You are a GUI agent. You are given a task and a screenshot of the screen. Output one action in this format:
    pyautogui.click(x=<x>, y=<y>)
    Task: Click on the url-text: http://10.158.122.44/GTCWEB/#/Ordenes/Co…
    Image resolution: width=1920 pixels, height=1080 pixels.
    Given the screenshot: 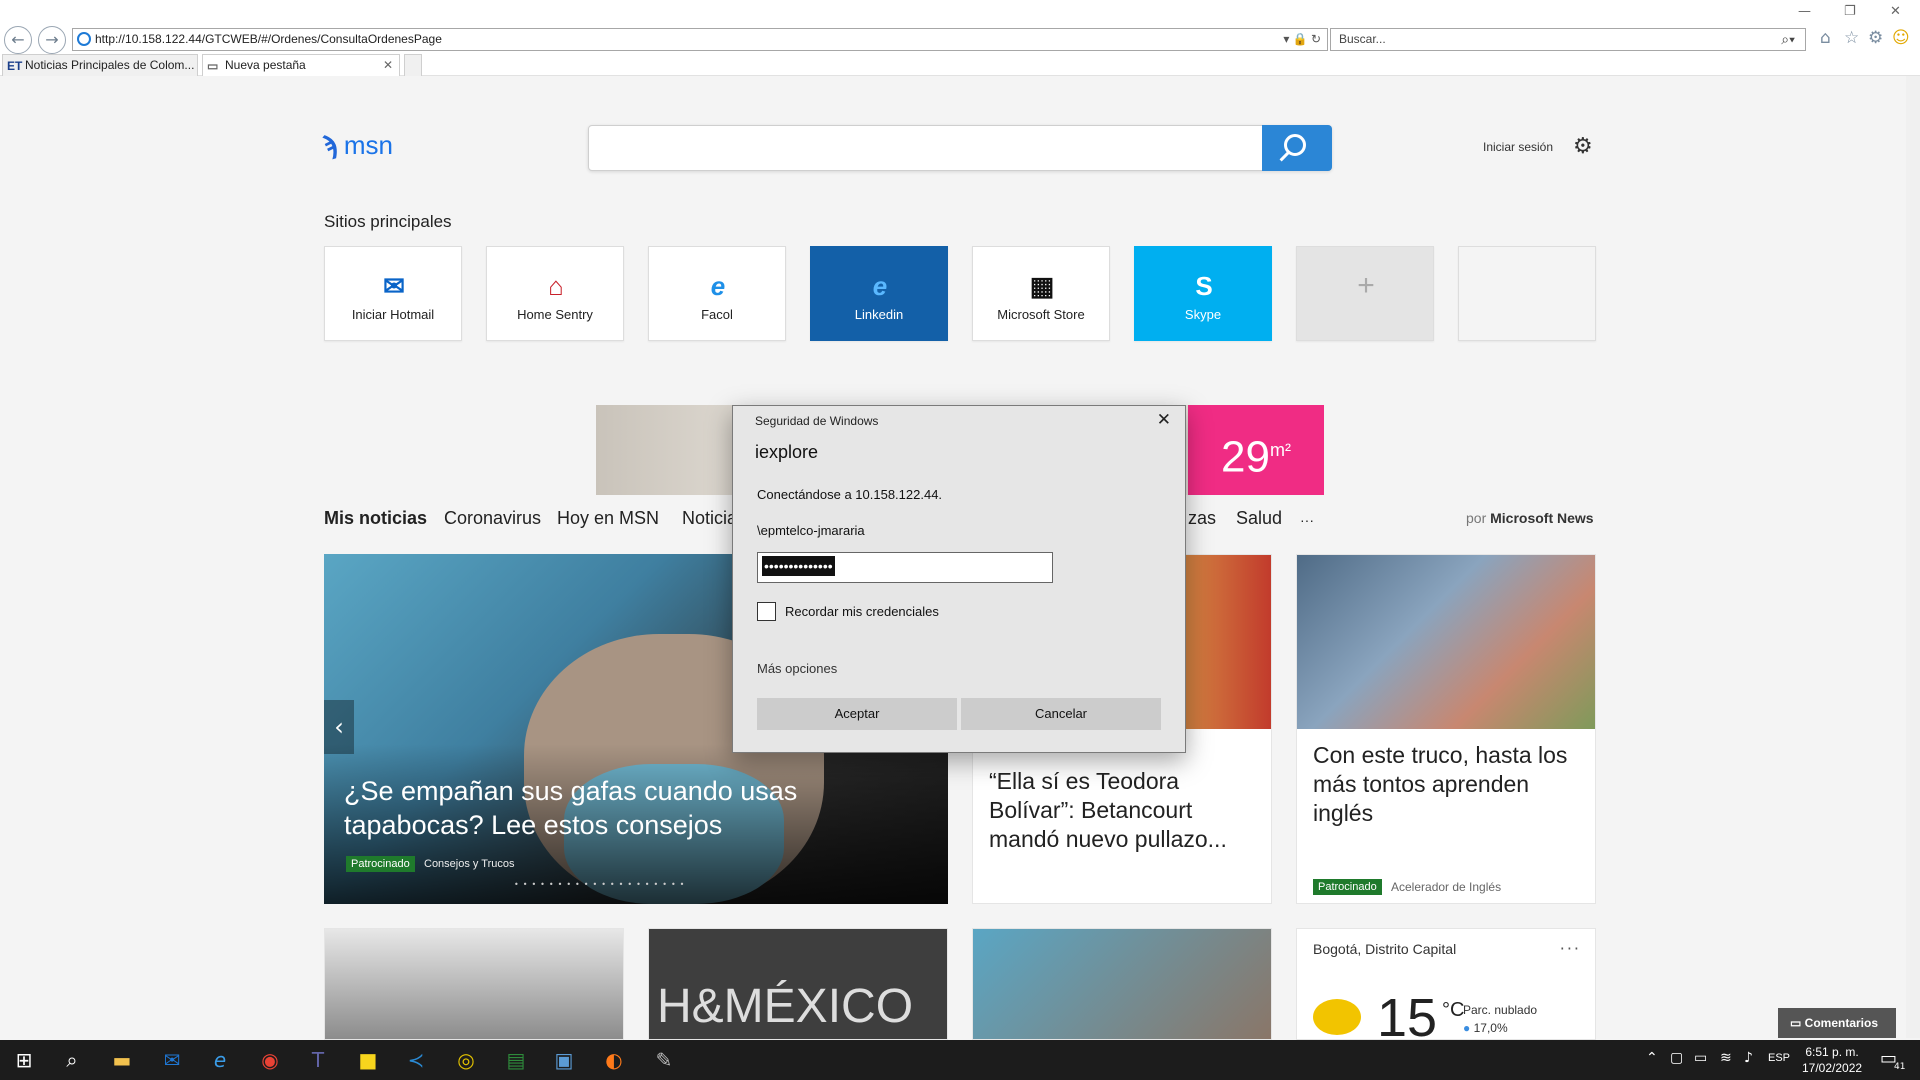 What is the action you would take?
    pyautogui.click(x=268, y=39)
    